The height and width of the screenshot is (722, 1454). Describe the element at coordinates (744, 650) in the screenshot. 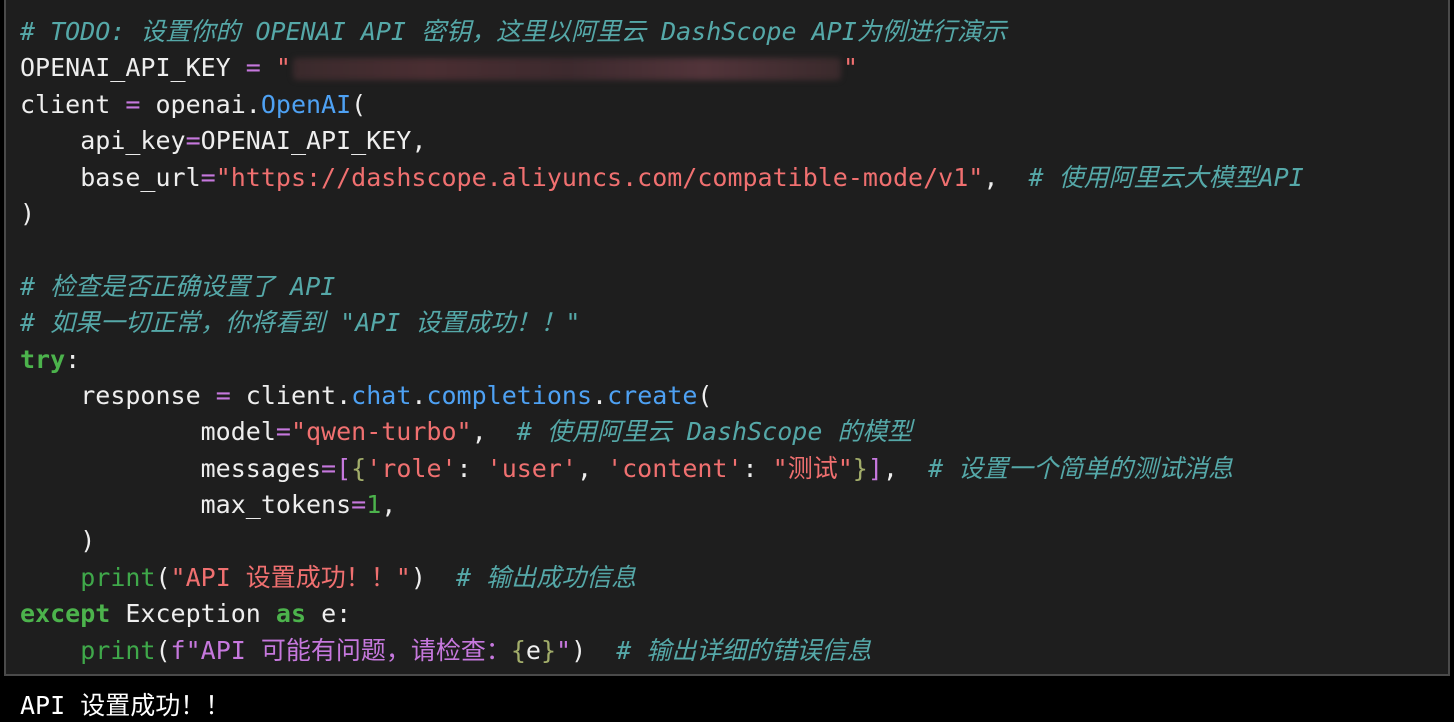

I see `error-comment: # 输出详细的错误信息` at that location.